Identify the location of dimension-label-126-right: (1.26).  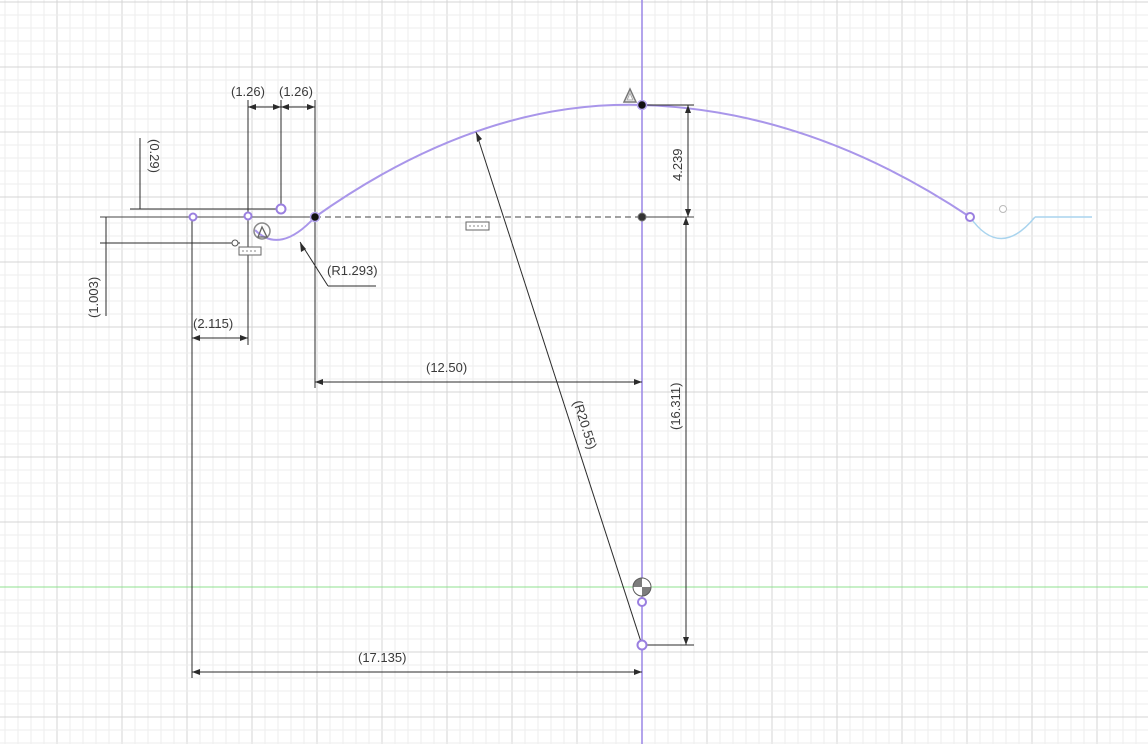
(296, 91).